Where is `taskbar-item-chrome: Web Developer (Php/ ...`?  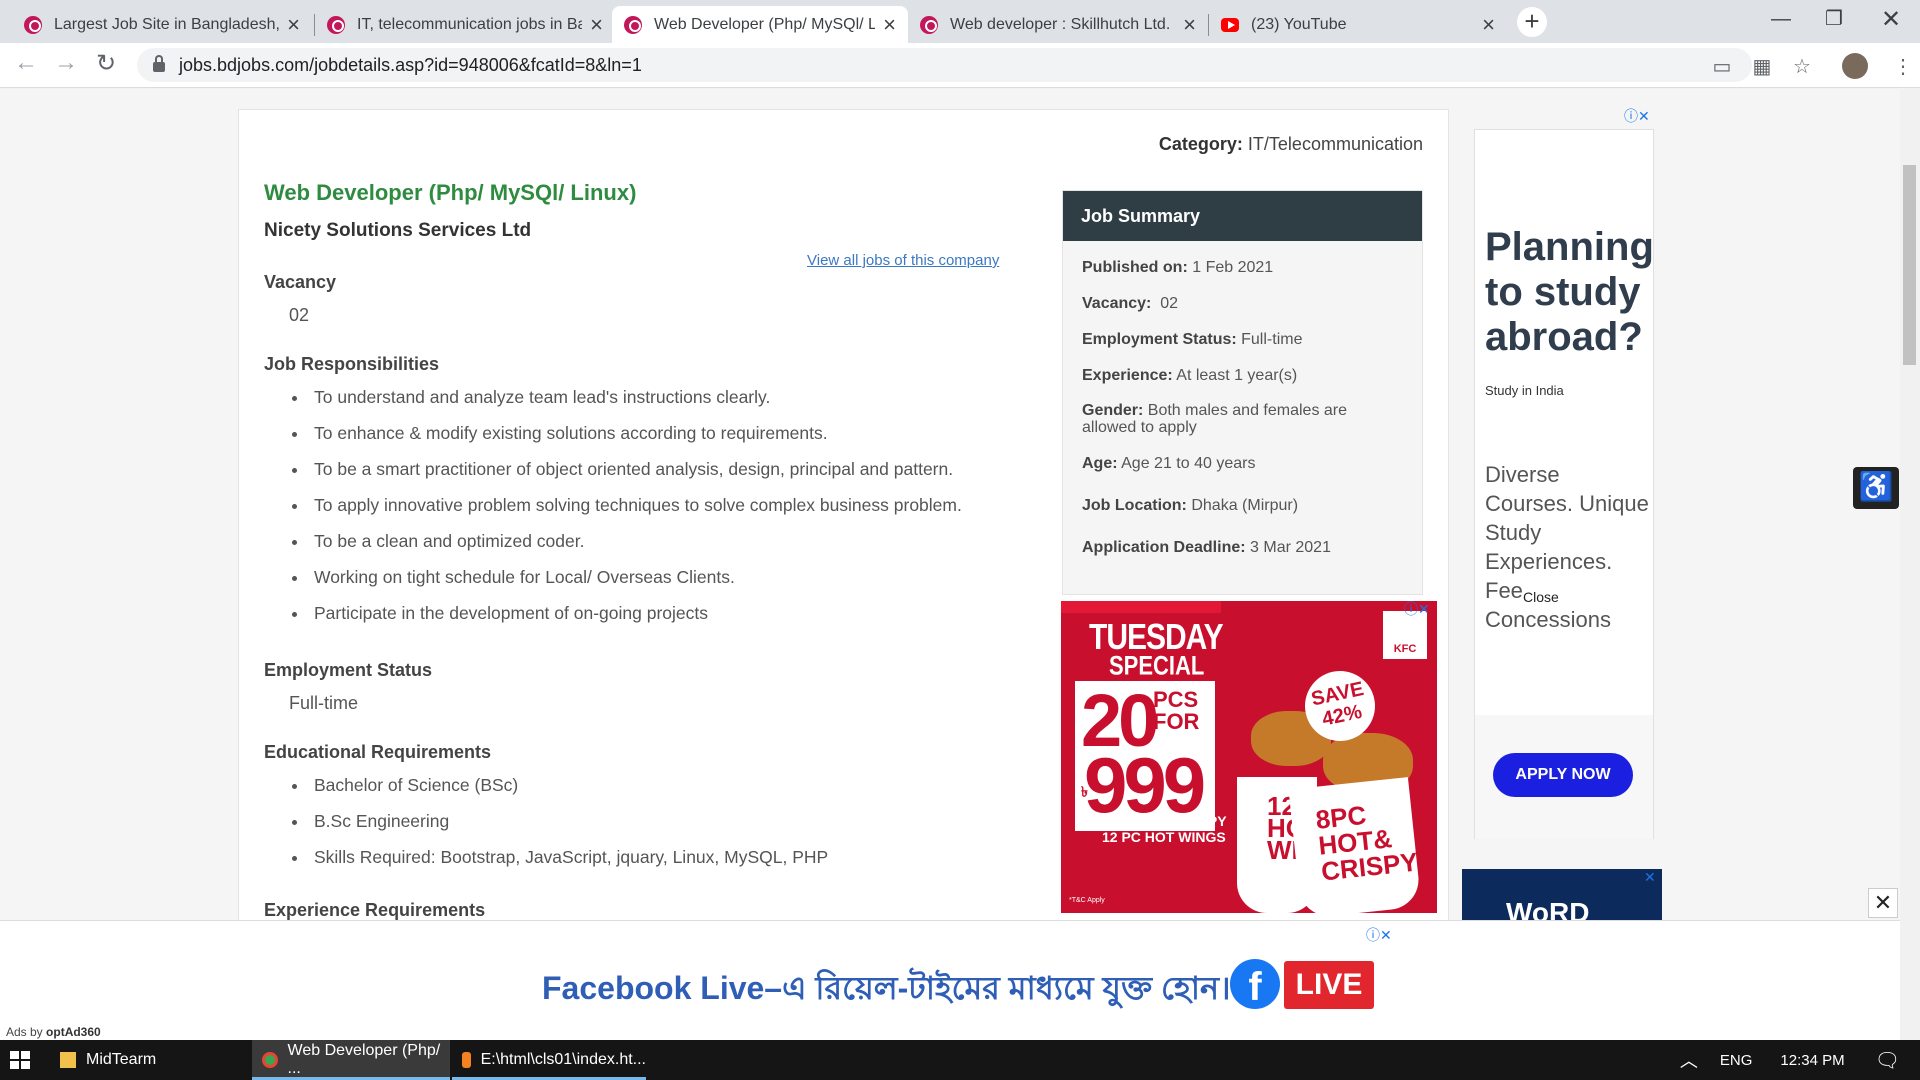
taskbar-item-chrome: Web Developer (Php/ ... is located at coordinates (351, 1060).